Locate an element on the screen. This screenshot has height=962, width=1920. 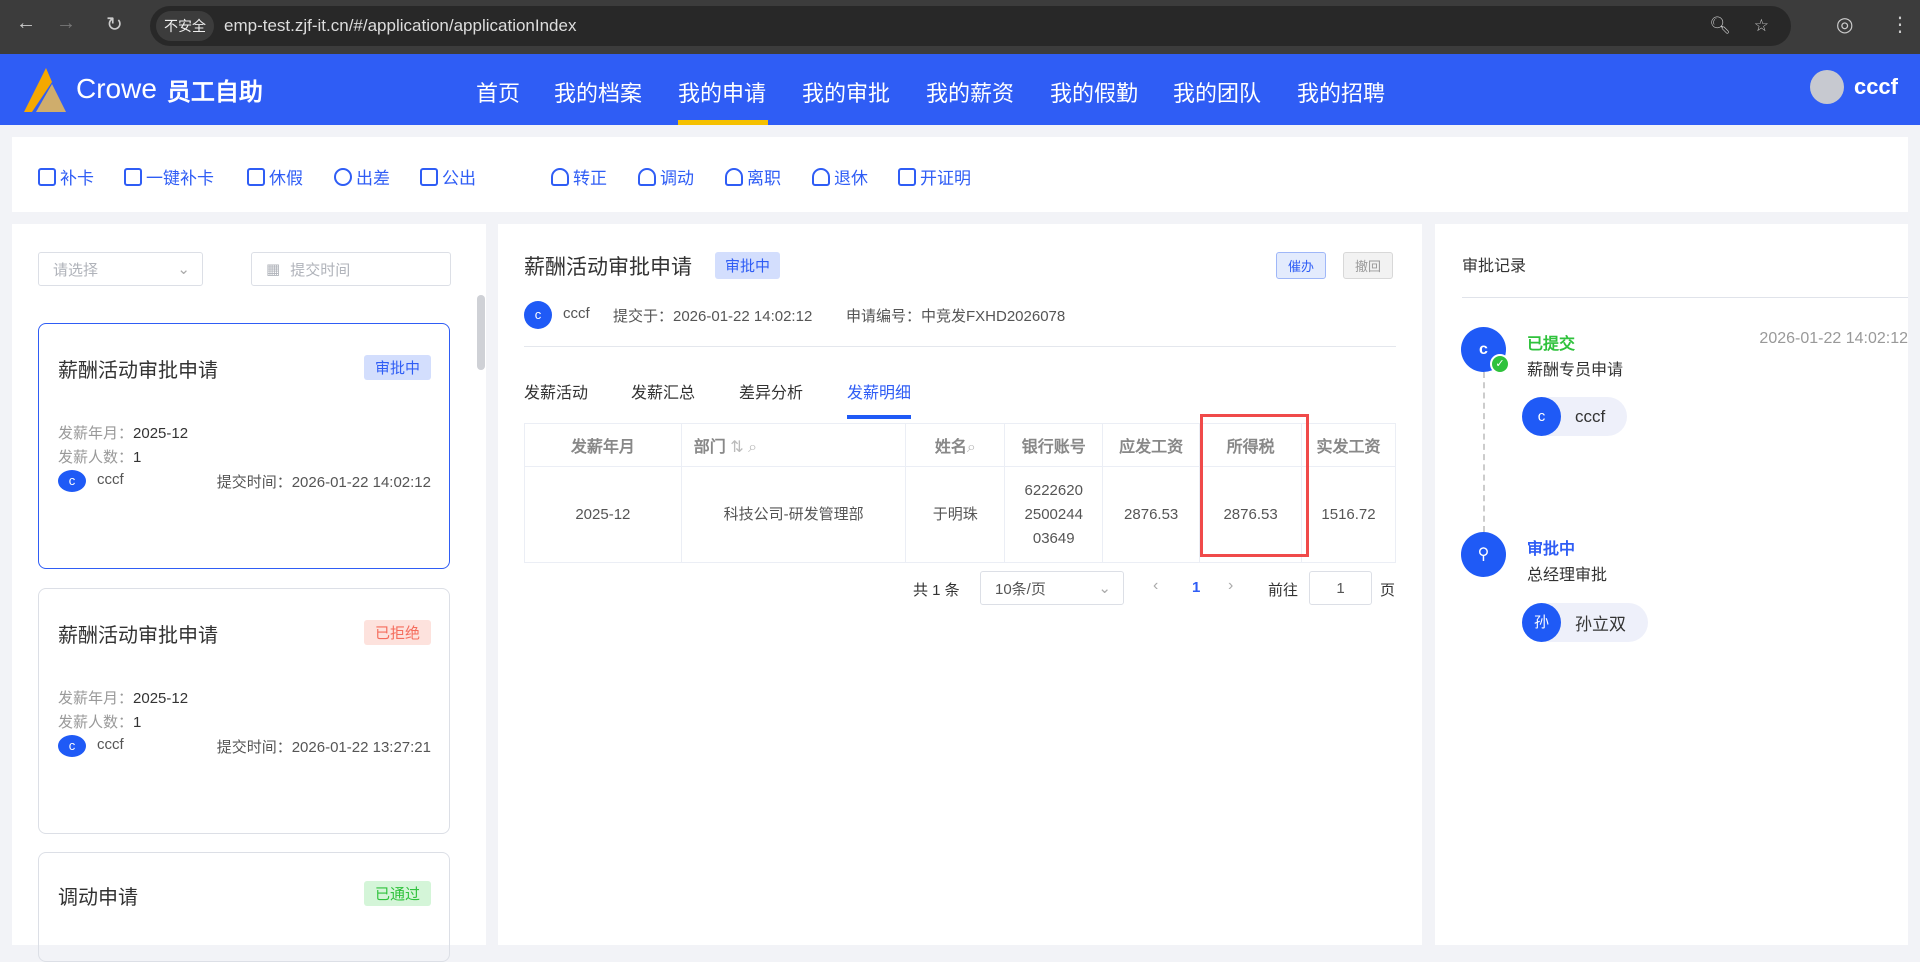
crowe-logo-icon is located at coordinates (45, 90).